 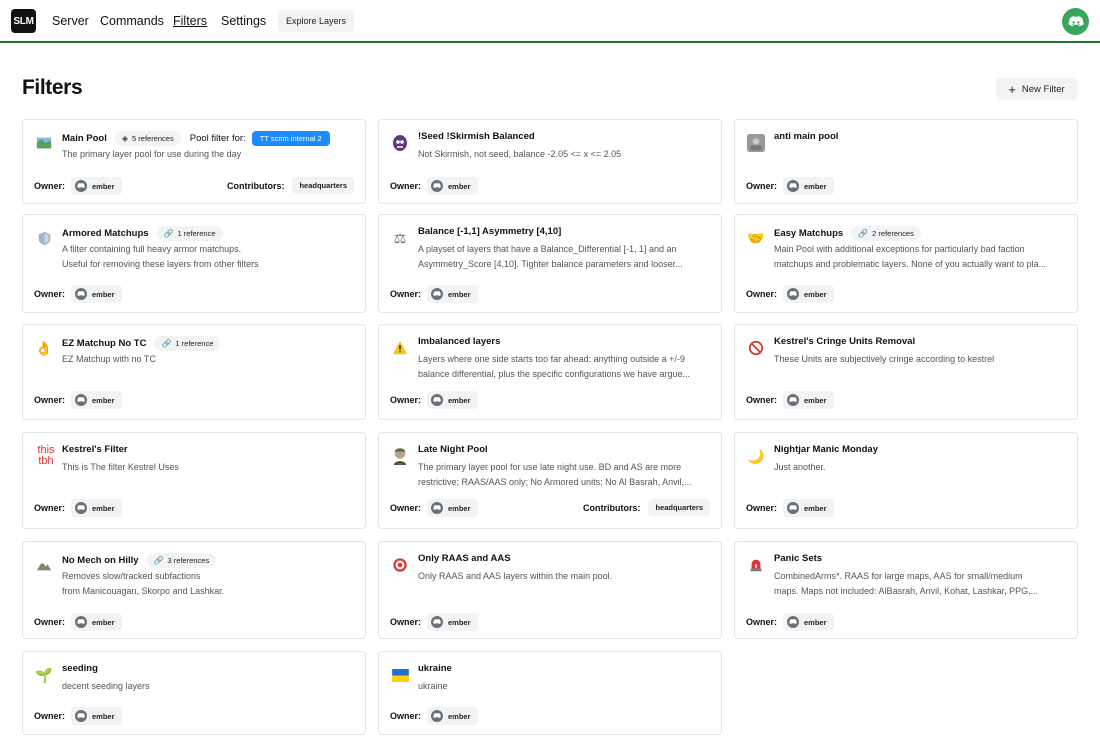 What do you see at coordinates (290, 138) in the screenshot?
I see `pool-filter-tag: TT scrim internal 2` at bounding box center [290, 138].